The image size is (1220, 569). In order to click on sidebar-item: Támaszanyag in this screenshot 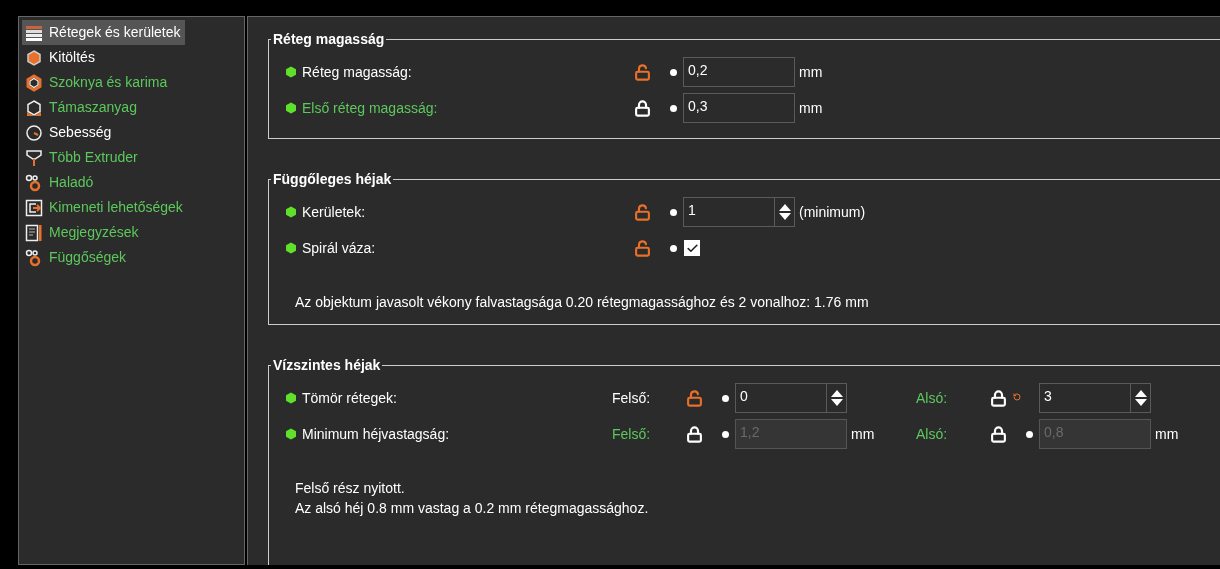, I will do `click(81, 107)`.